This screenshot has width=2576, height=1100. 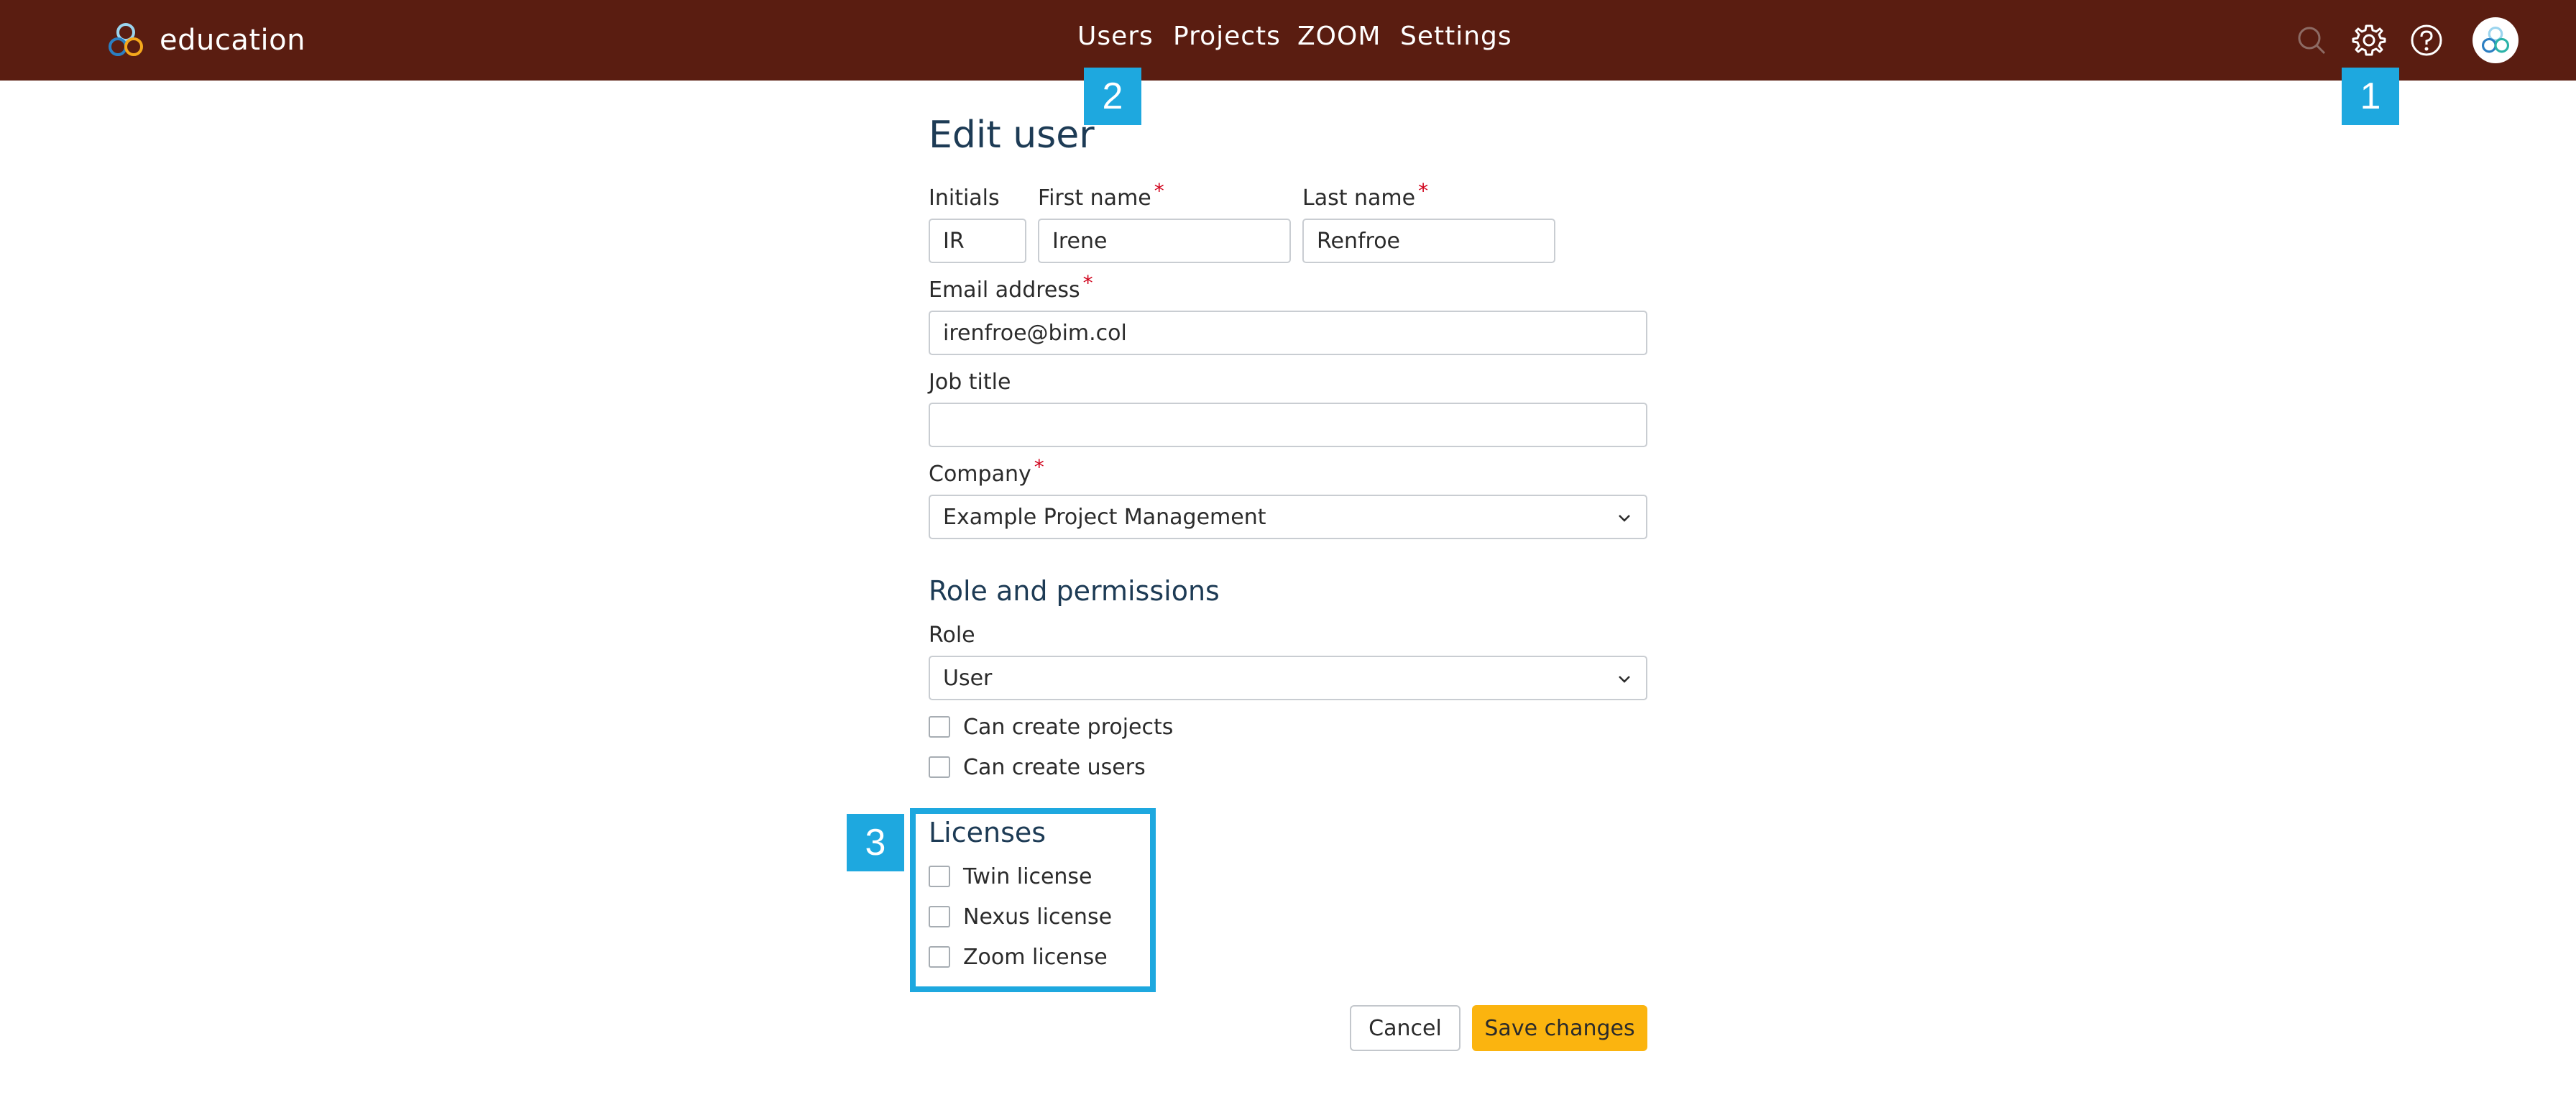 I want to click on brand: education, so click(x=205, y=40).